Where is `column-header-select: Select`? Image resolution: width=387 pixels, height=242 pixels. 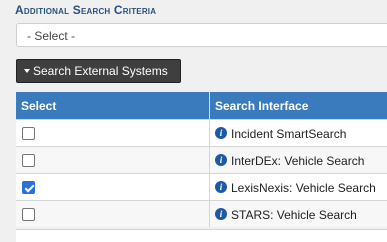
column-header-select: Select is located at coordinates (113, 106).